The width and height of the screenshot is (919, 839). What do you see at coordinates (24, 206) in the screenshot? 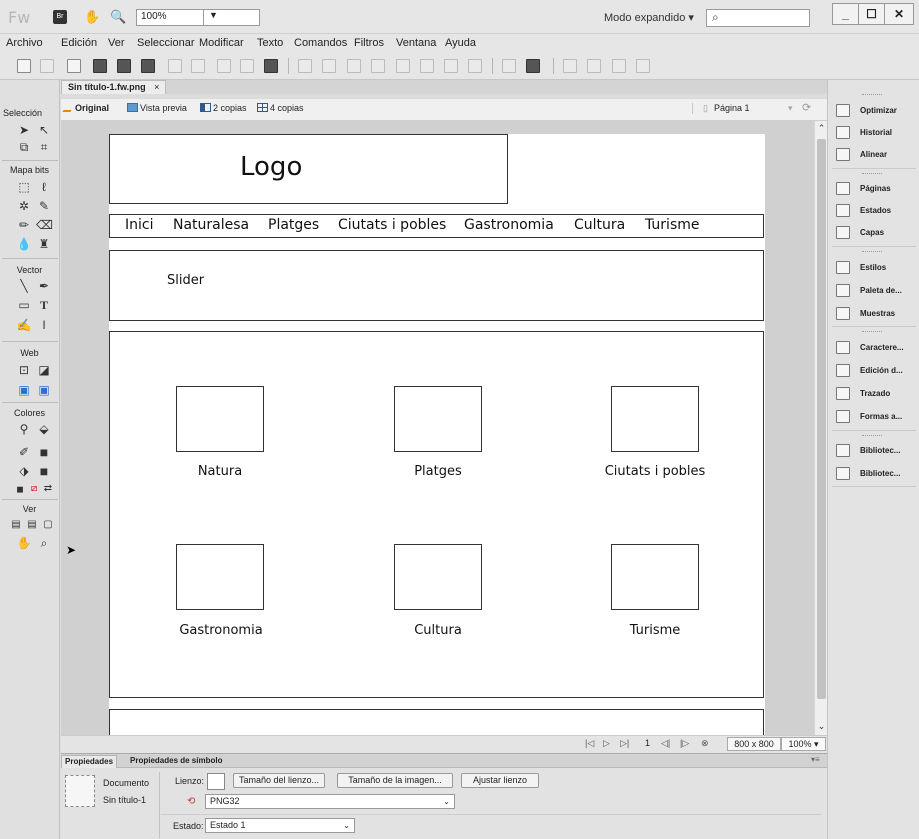
I see `magic-wand-tool-icon: ✲` at bounding box center [24, 206].